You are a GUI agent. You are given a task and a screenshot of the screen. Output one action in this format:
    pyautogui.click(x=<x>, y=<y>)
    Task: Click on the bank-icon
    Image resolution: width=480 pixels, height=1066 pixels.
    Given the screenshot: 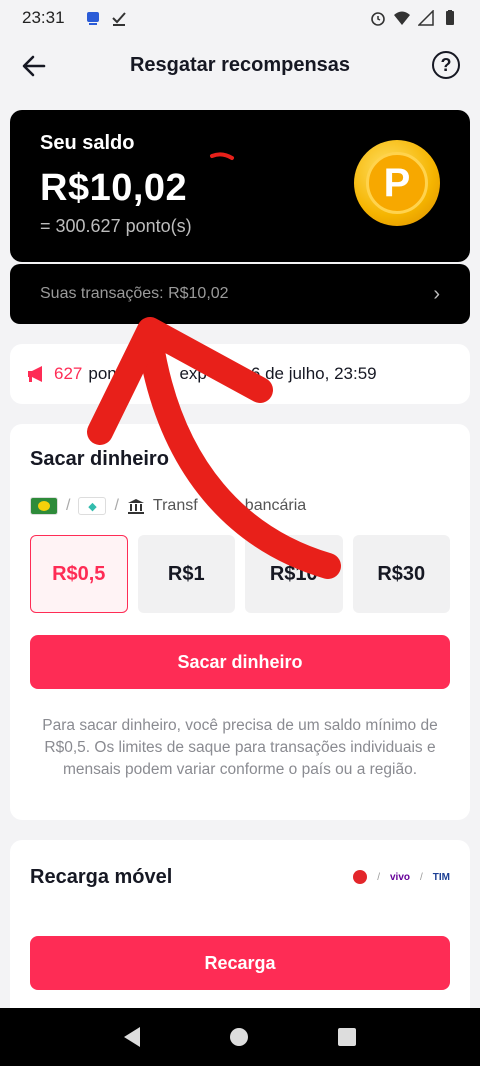 What is the action you would take?
    pyautogui.click(x=135, y=506)
    